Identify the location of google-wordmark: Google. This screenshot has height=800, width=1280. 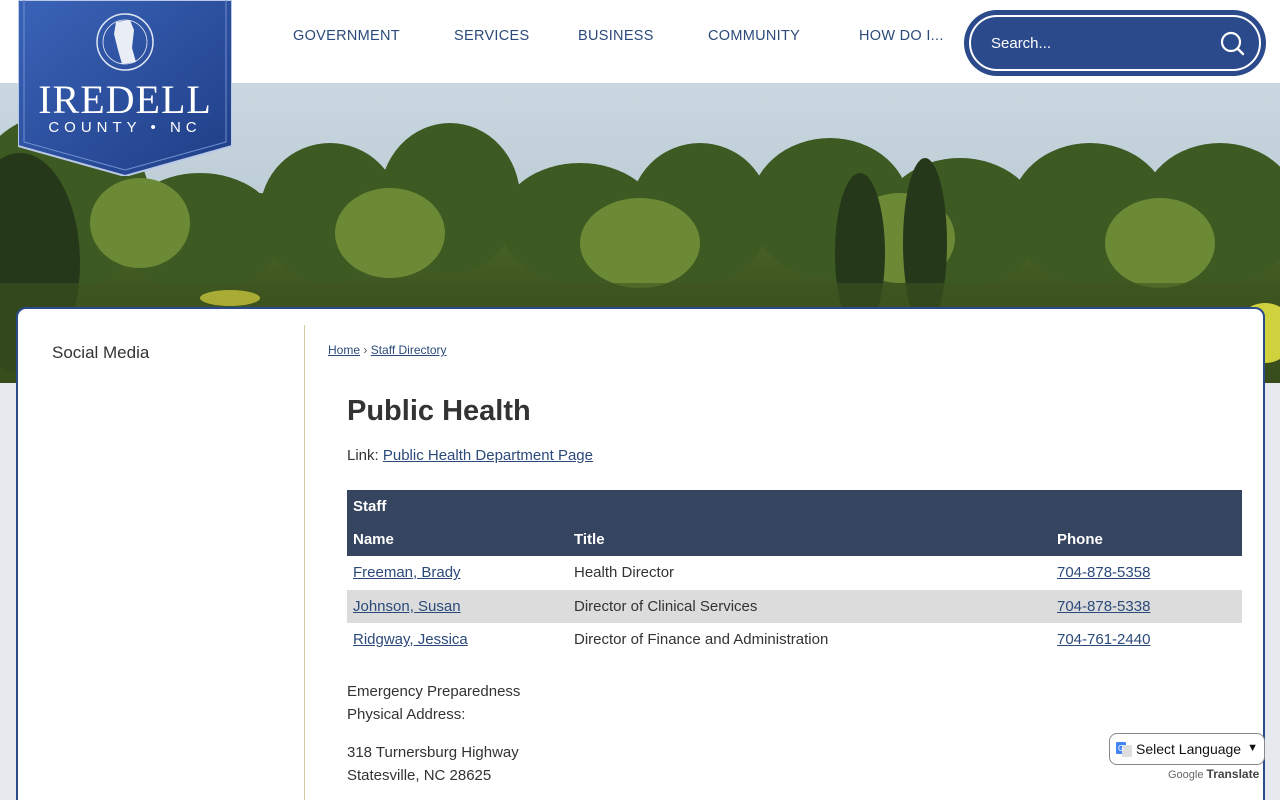
(1186, 775).